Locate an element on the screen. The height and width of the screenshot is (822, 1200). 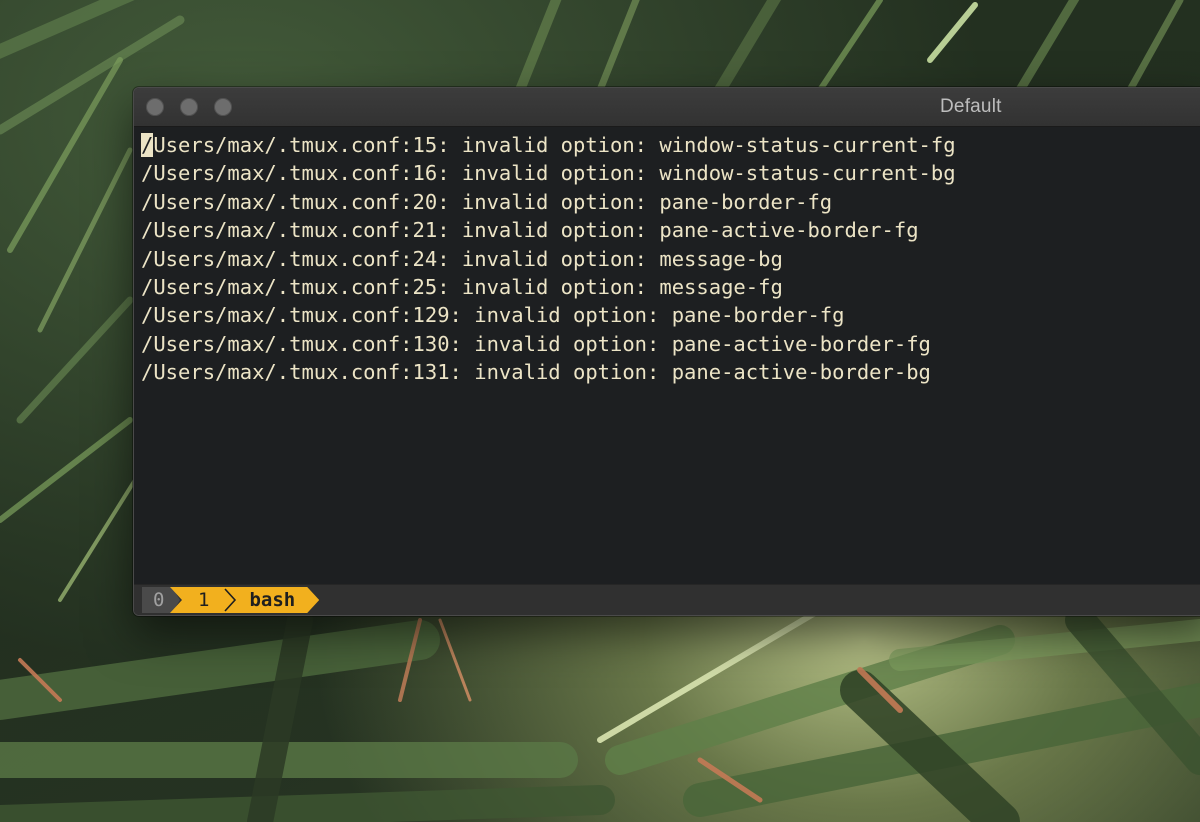
minimize-icon is located at coordinates (189, 107).